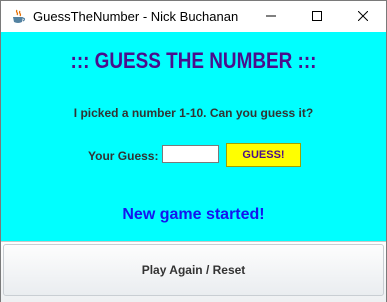  What do you see at coordinates (263, 155) in the screenshot?
I see `guess-button: GUESS!` at bounding box center [263, 155].